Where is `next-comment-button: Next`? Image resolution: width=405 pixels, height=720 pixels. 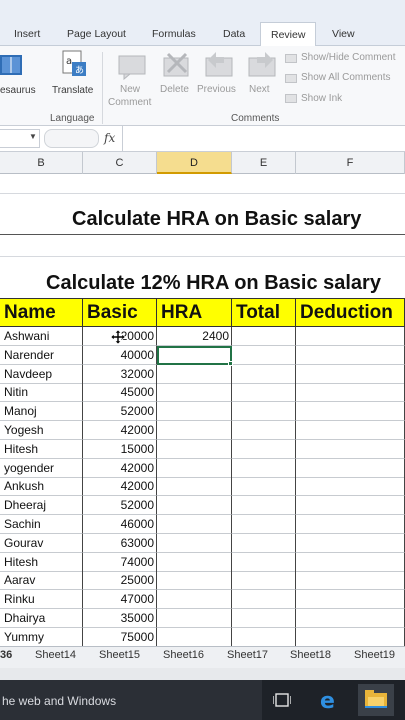 next-comment-button: Next is located at coordinates (259, 89).